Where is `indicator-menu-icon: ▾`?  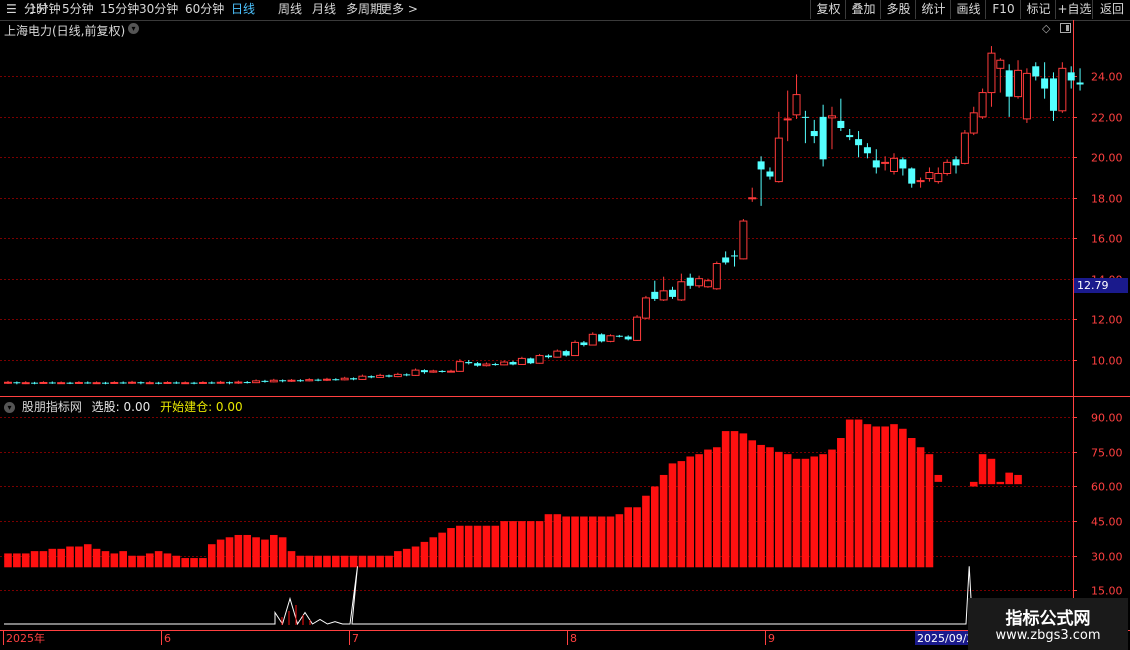 indicator-menu-icon: ▾ is located at coordinates (9, 407).